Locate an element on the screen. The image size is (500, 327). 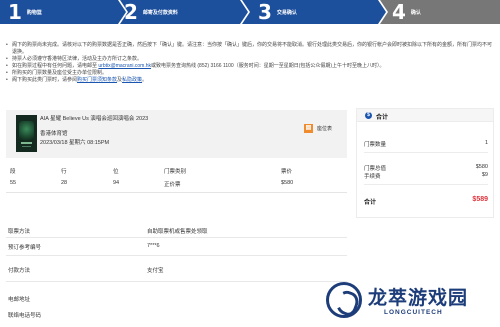
phone-label: 联络电话号码 is located at coordinates (25, 316).